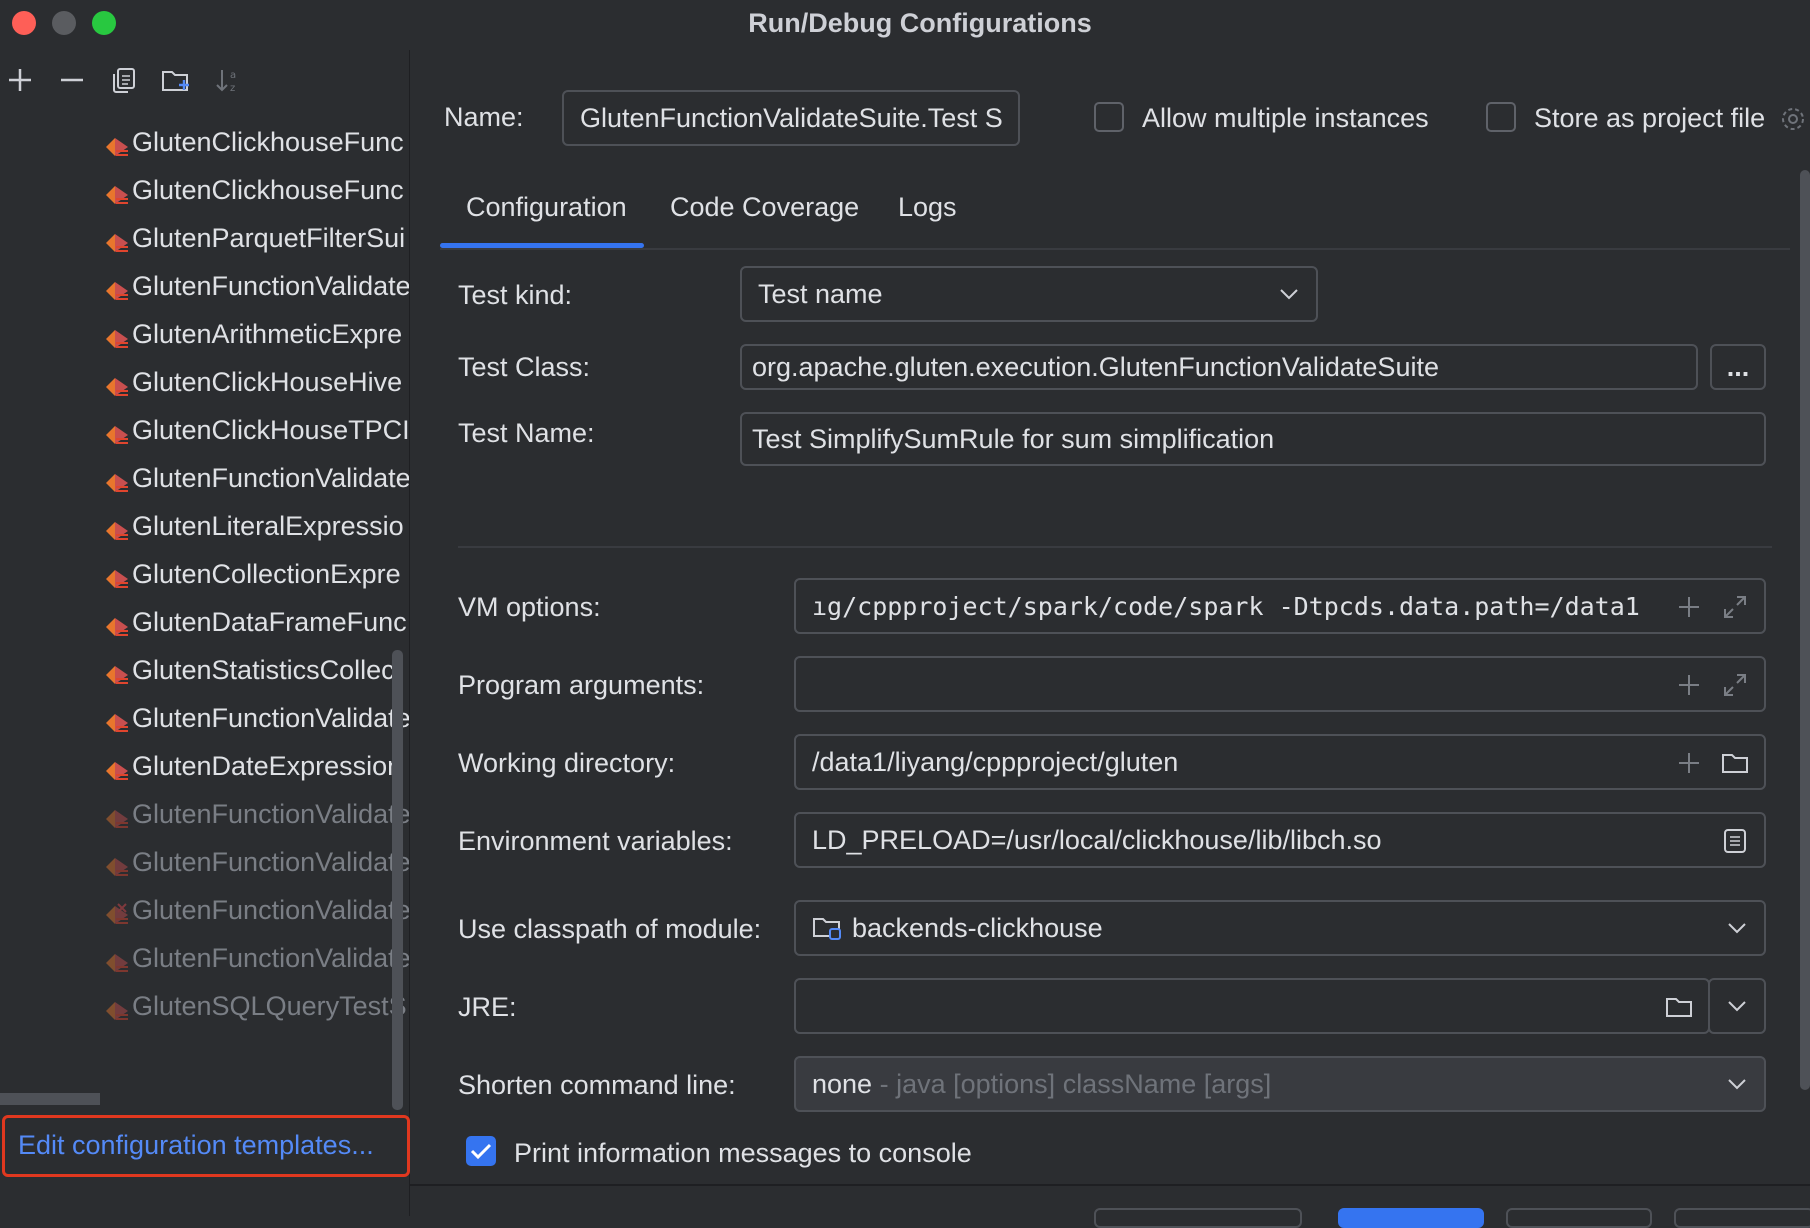  What do you see at coordinates (268, 190) in the screenshot?
I see `tree-item-label: GlutenClickhouseFunc` at bounding box center [268, 190].